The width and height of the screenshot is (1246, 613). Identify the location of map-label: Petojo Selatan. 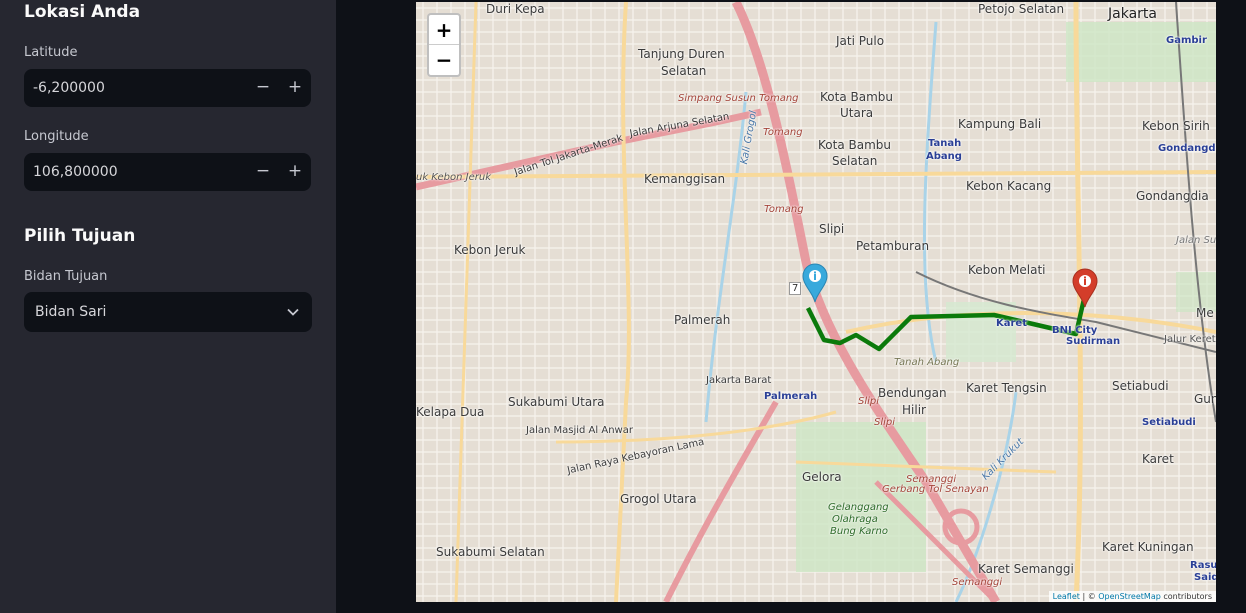
(1021, 9).